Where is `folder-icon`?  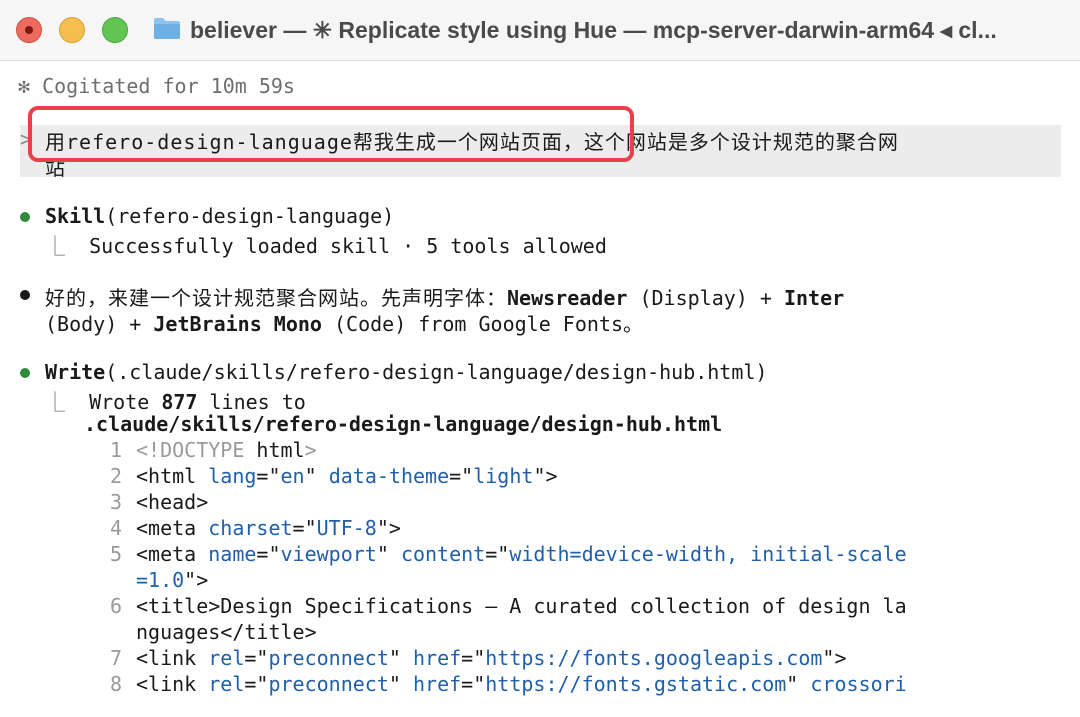 folder-icon is located at coordinates (167, 28).